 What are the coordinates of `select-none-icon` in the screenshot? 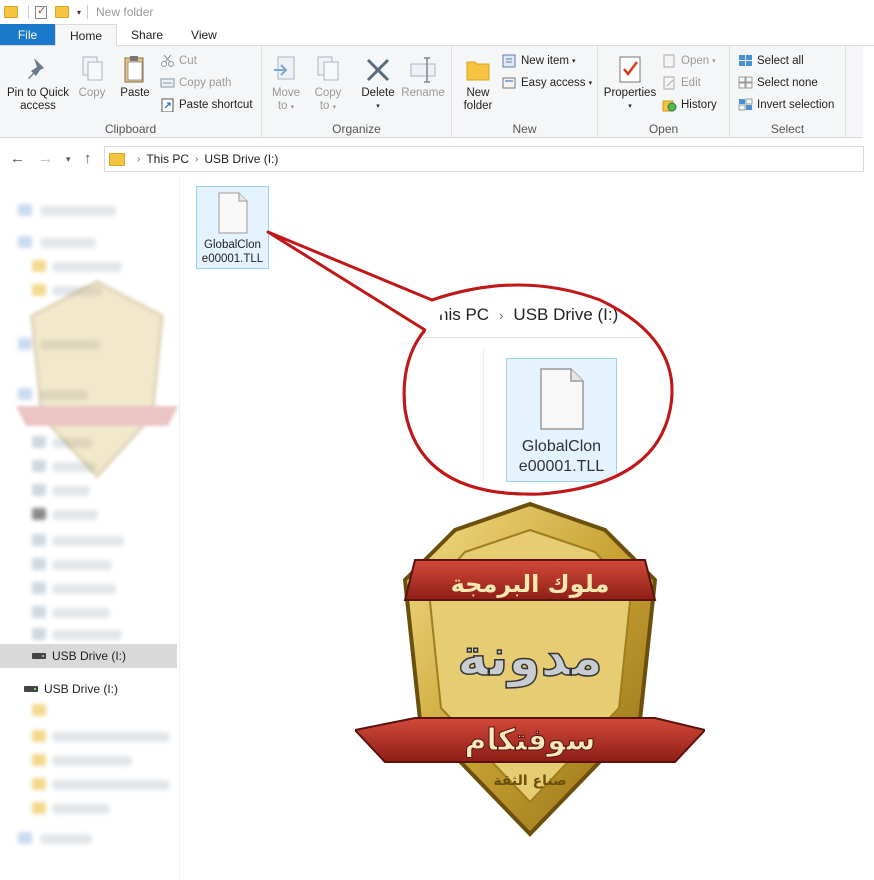 It's located at (745, 83).